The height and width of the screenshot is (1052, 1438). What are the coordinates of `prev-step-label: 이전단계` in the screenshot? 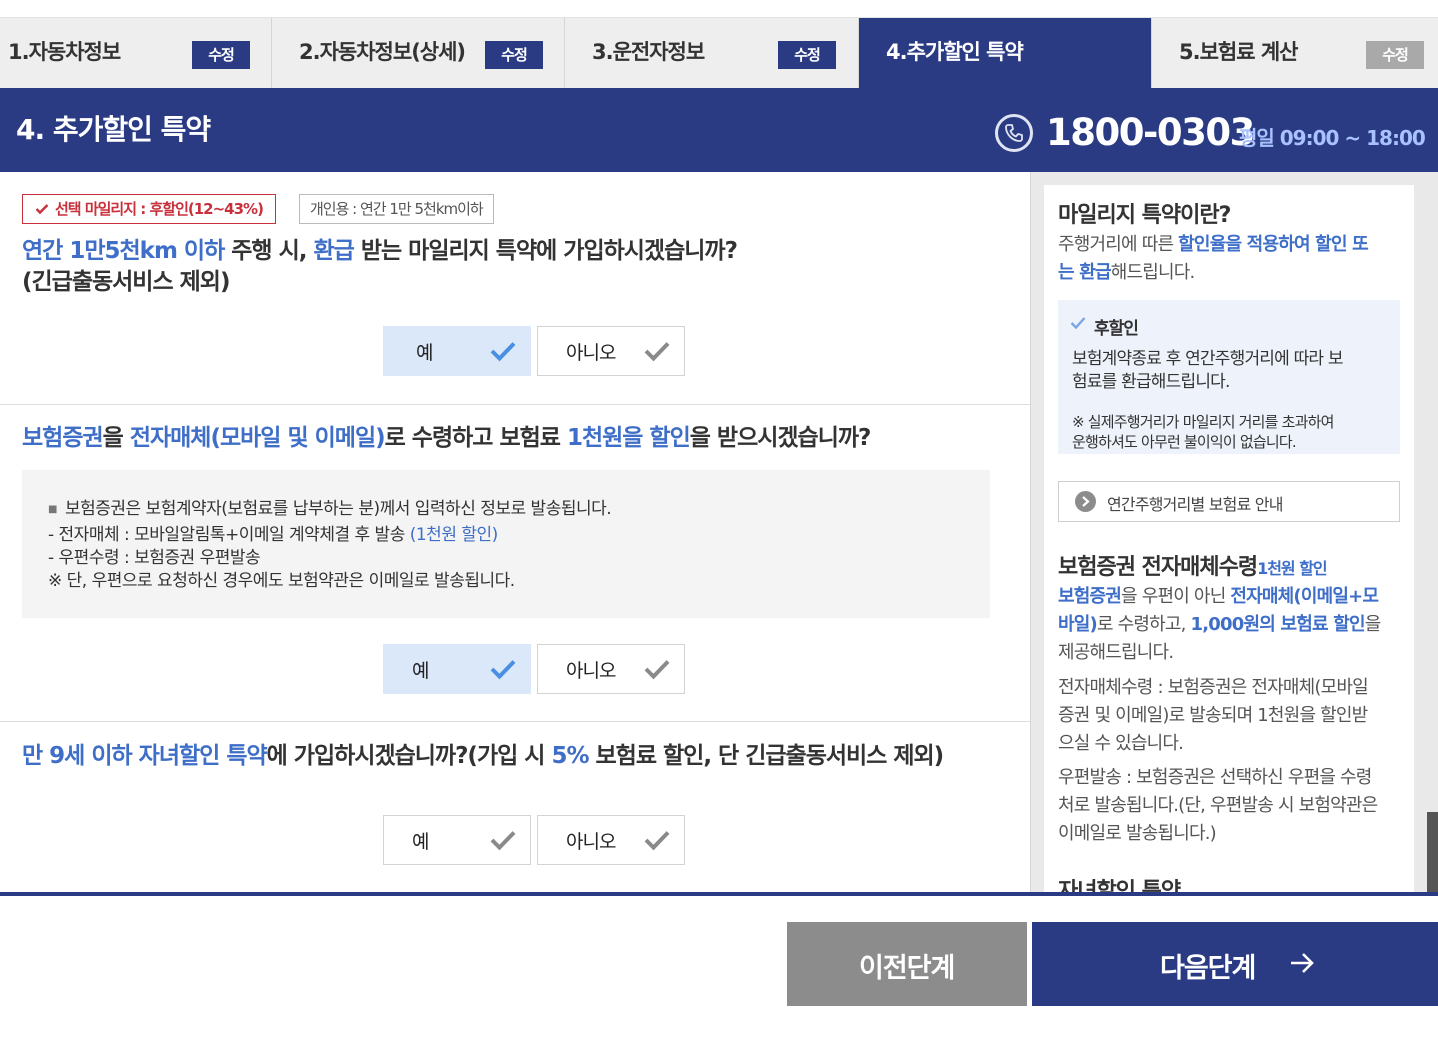 It's located at (907, 968).